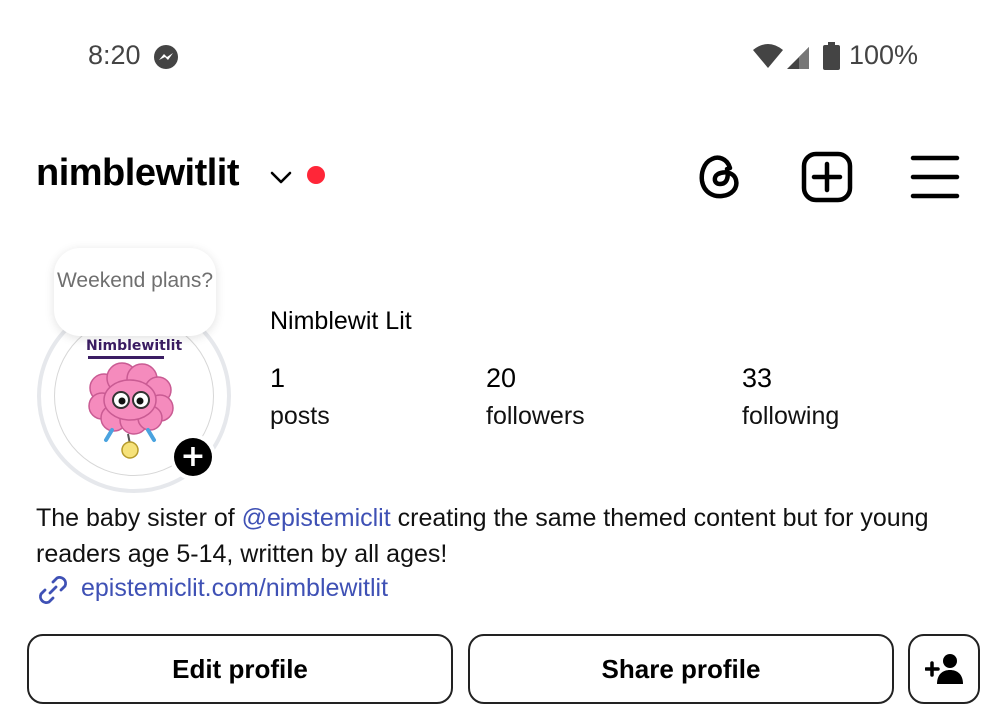 This screenshot has height=728, width=1007. I want to click on status-time: 8:20, so click(114, 55).